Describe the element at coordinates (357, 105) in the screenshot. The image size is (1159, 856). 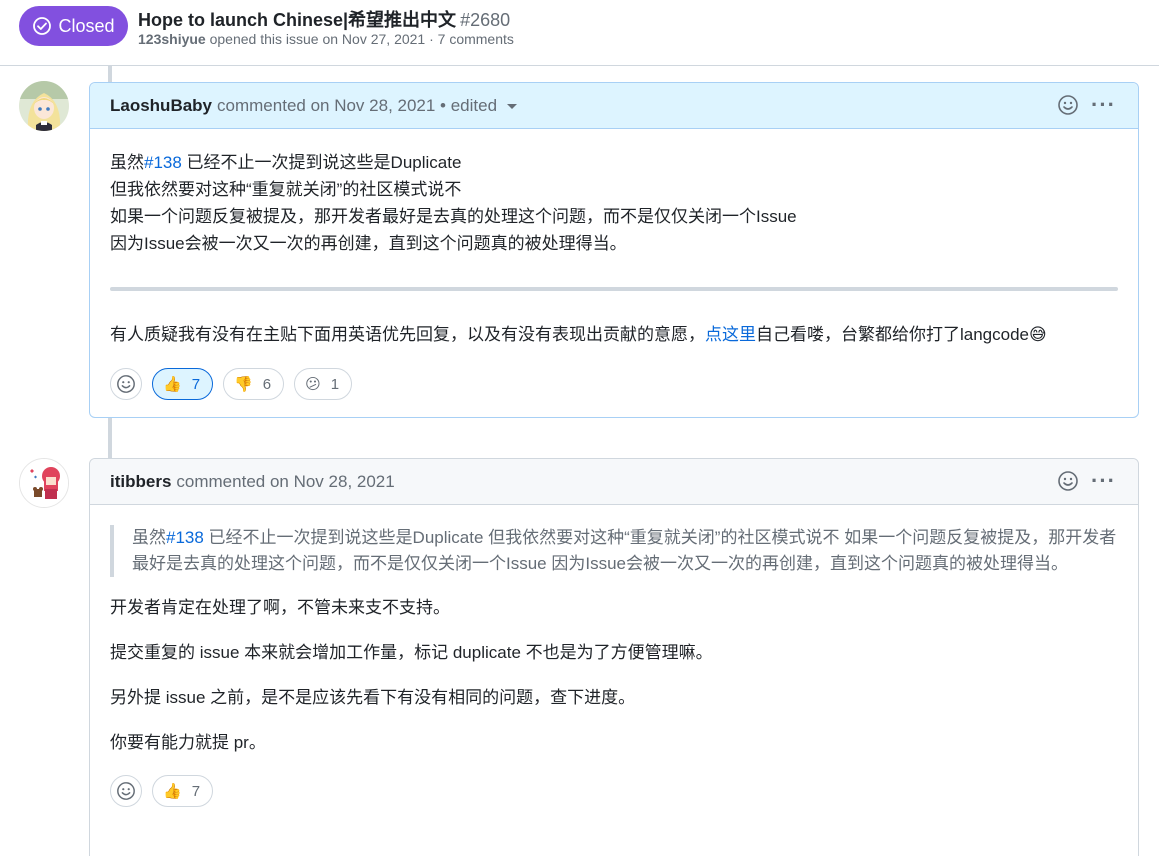
I see `comment-action-text: commented on Nov 28, 2021 • edited` at that location.